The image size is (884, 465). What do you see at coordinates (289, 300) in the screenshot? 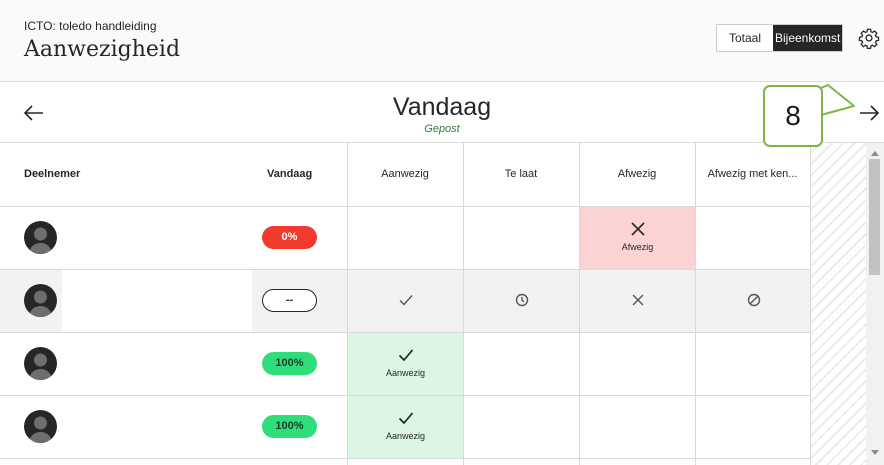
I see `attendance-score-badge: --` at bounding box center [289, 300].